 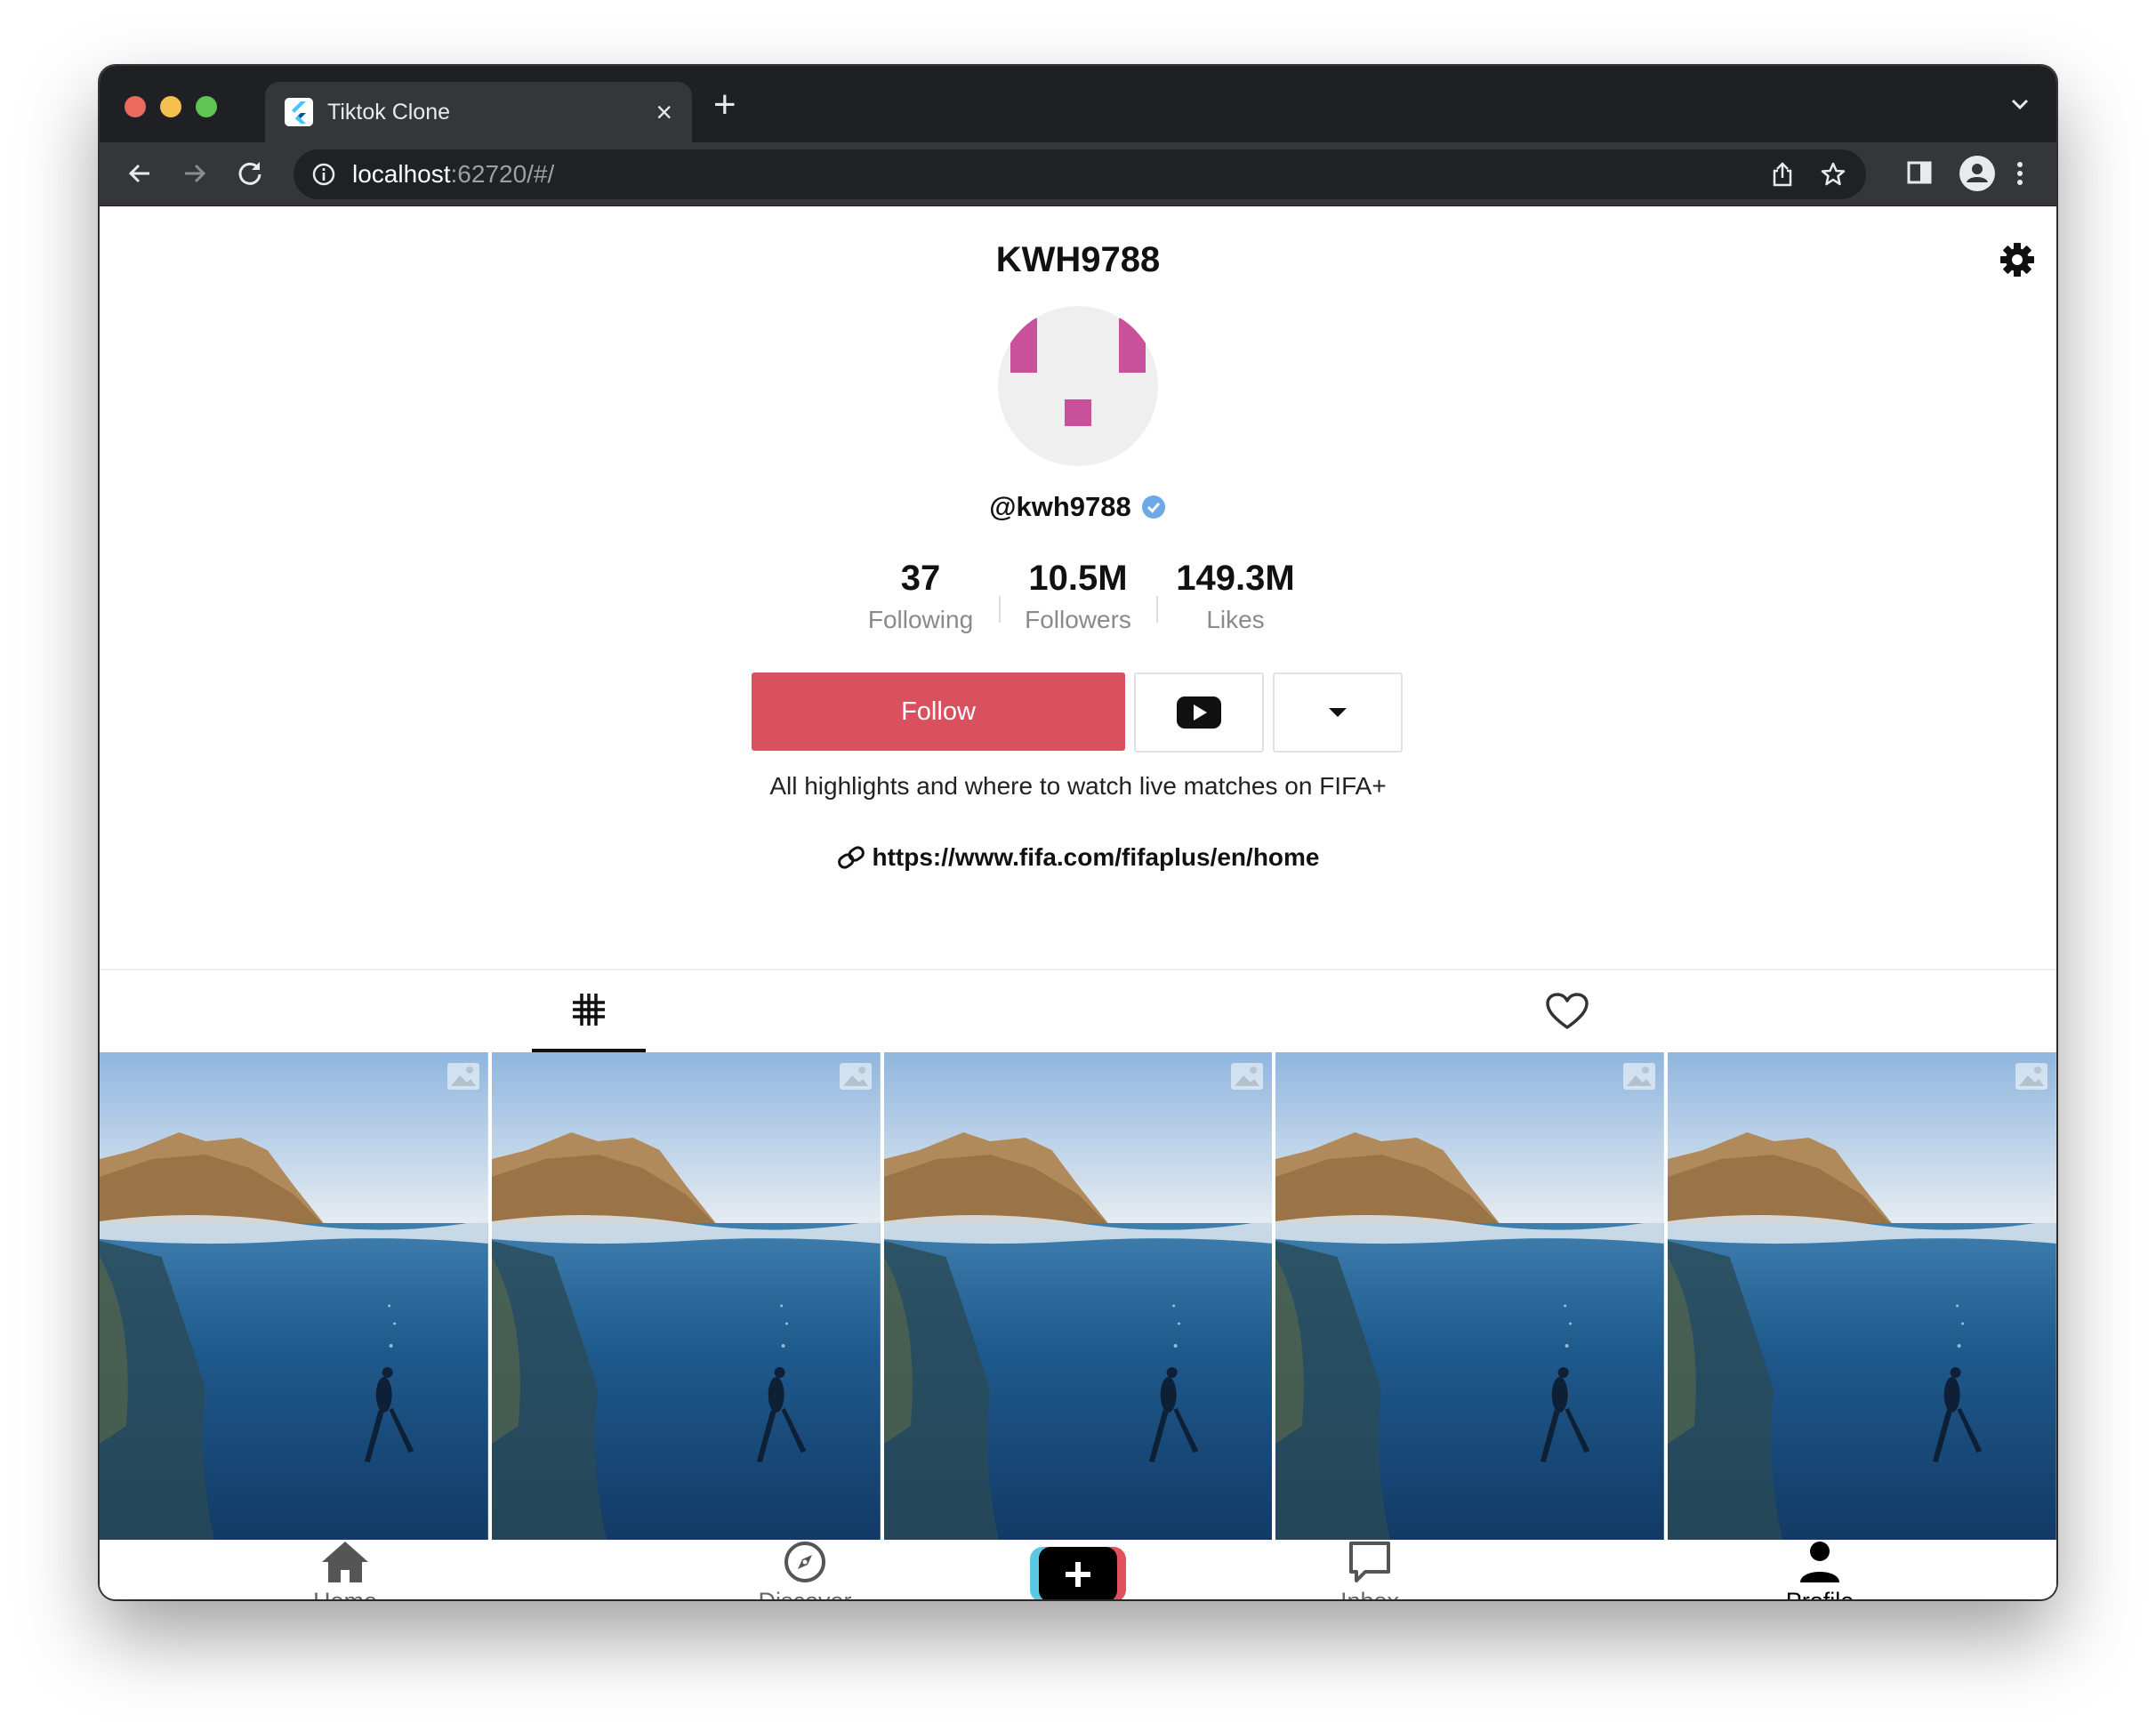 I want to click on profile-link: https://www.fifa.com/fifaplus/en/home, so click(x=1078, y=857).